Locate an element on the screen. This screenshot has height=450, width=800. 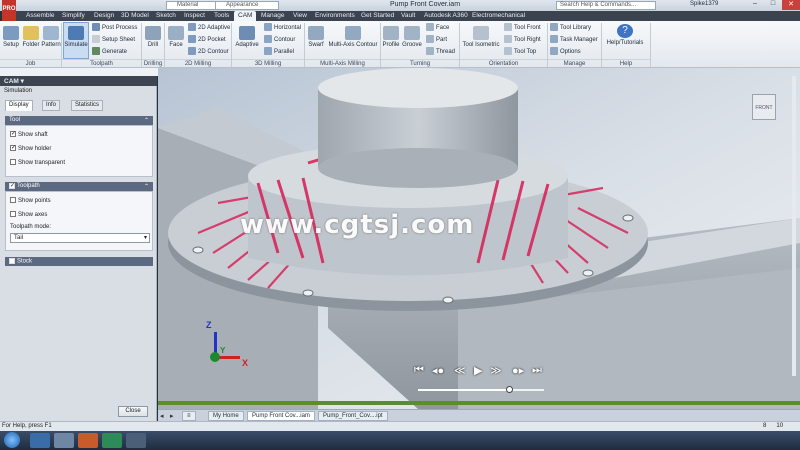
close-icon: ✕ is located at coordinates (791, 5).